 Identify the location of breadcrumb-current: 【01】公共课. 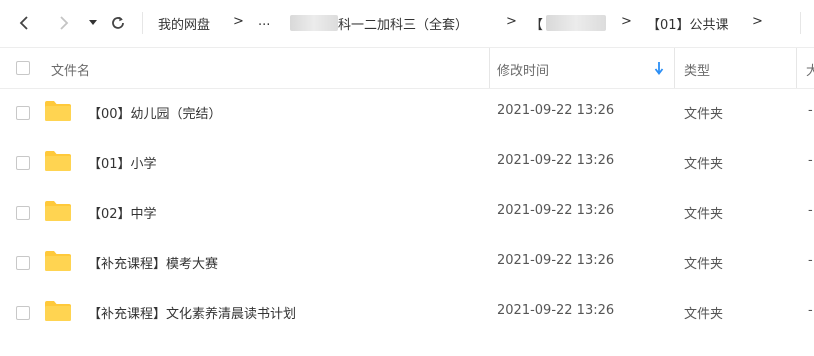
(688, 23).